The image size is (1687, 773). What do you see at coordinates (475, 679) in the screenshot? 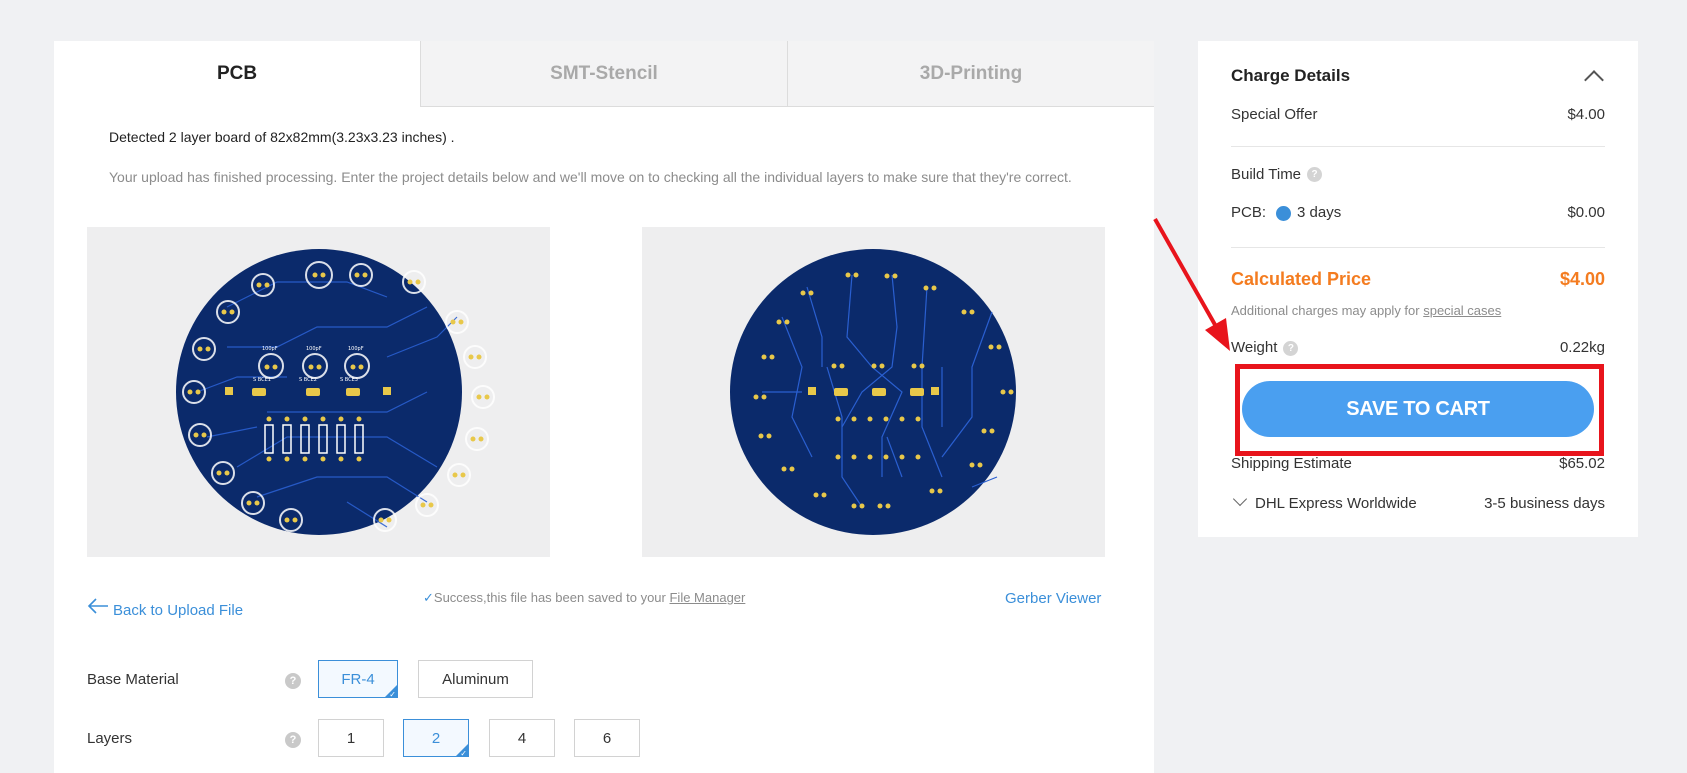
I see `option-aluminum: Aluminum` at bounding box center [475, 679].